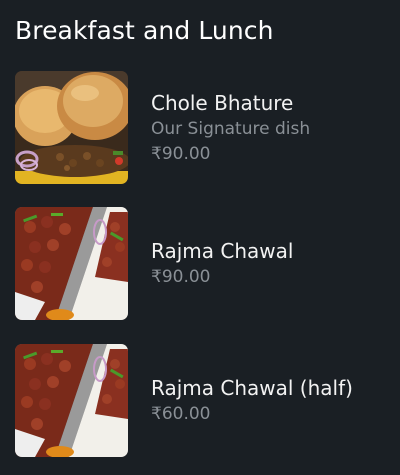  Describe the element at coordinates (271, 263) in the screenshot. I see `item-info: Rajma Chawal ₹90.00` at that location.